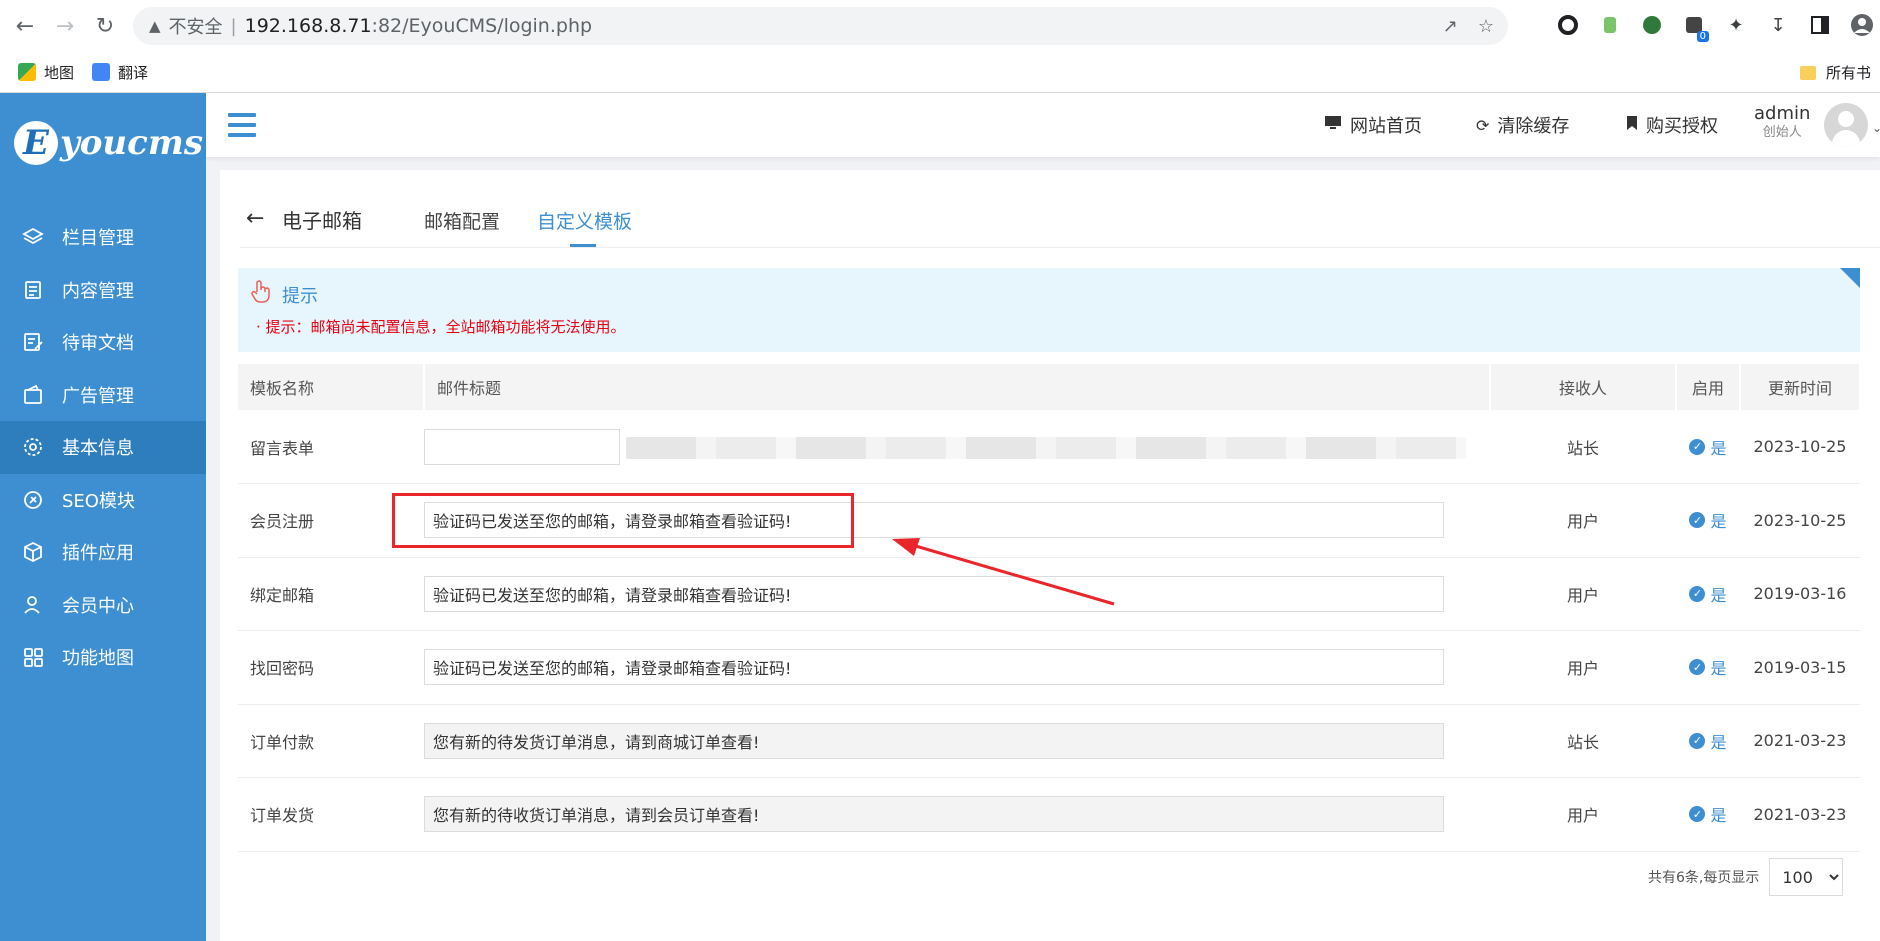 The width and height of the screenshot is (1880, 941). I want to click on maps-icon, so click(27, 72).